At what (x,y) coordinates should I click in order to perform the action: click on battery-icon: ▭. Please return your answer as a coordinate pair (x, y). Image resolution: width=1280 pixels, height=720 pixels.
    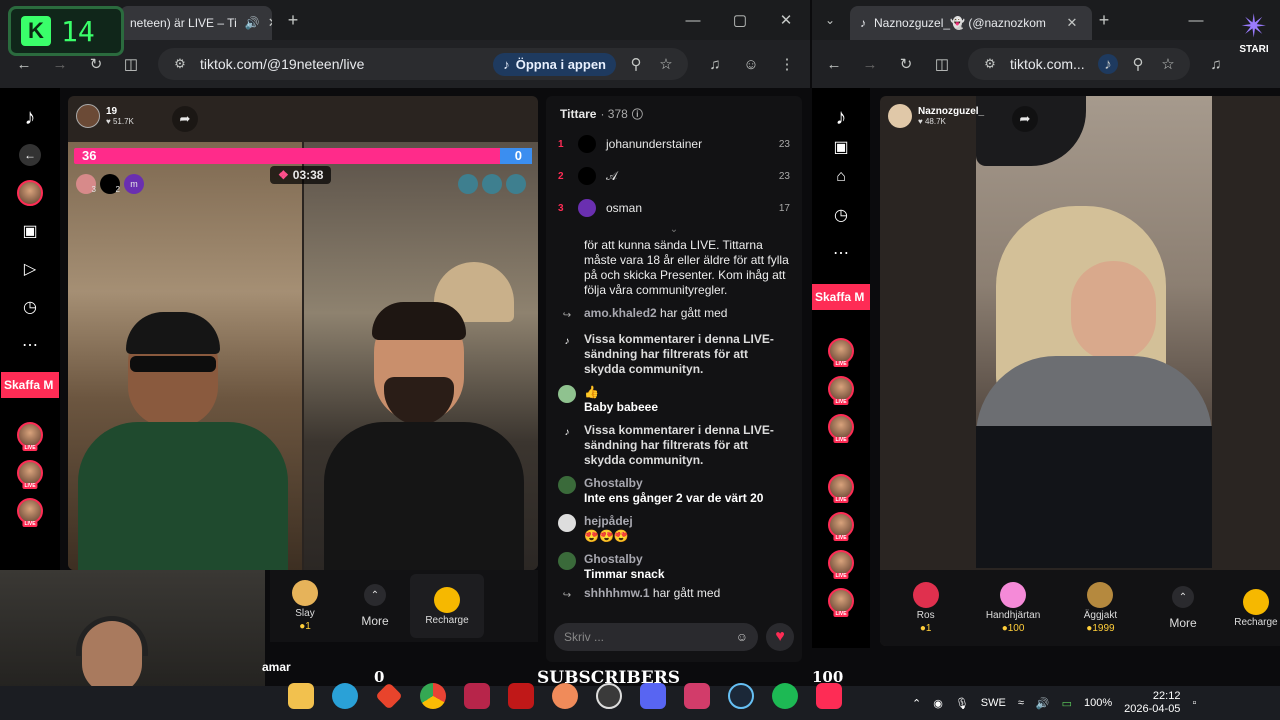
    Looking at the image, I should click on (1067, 703).